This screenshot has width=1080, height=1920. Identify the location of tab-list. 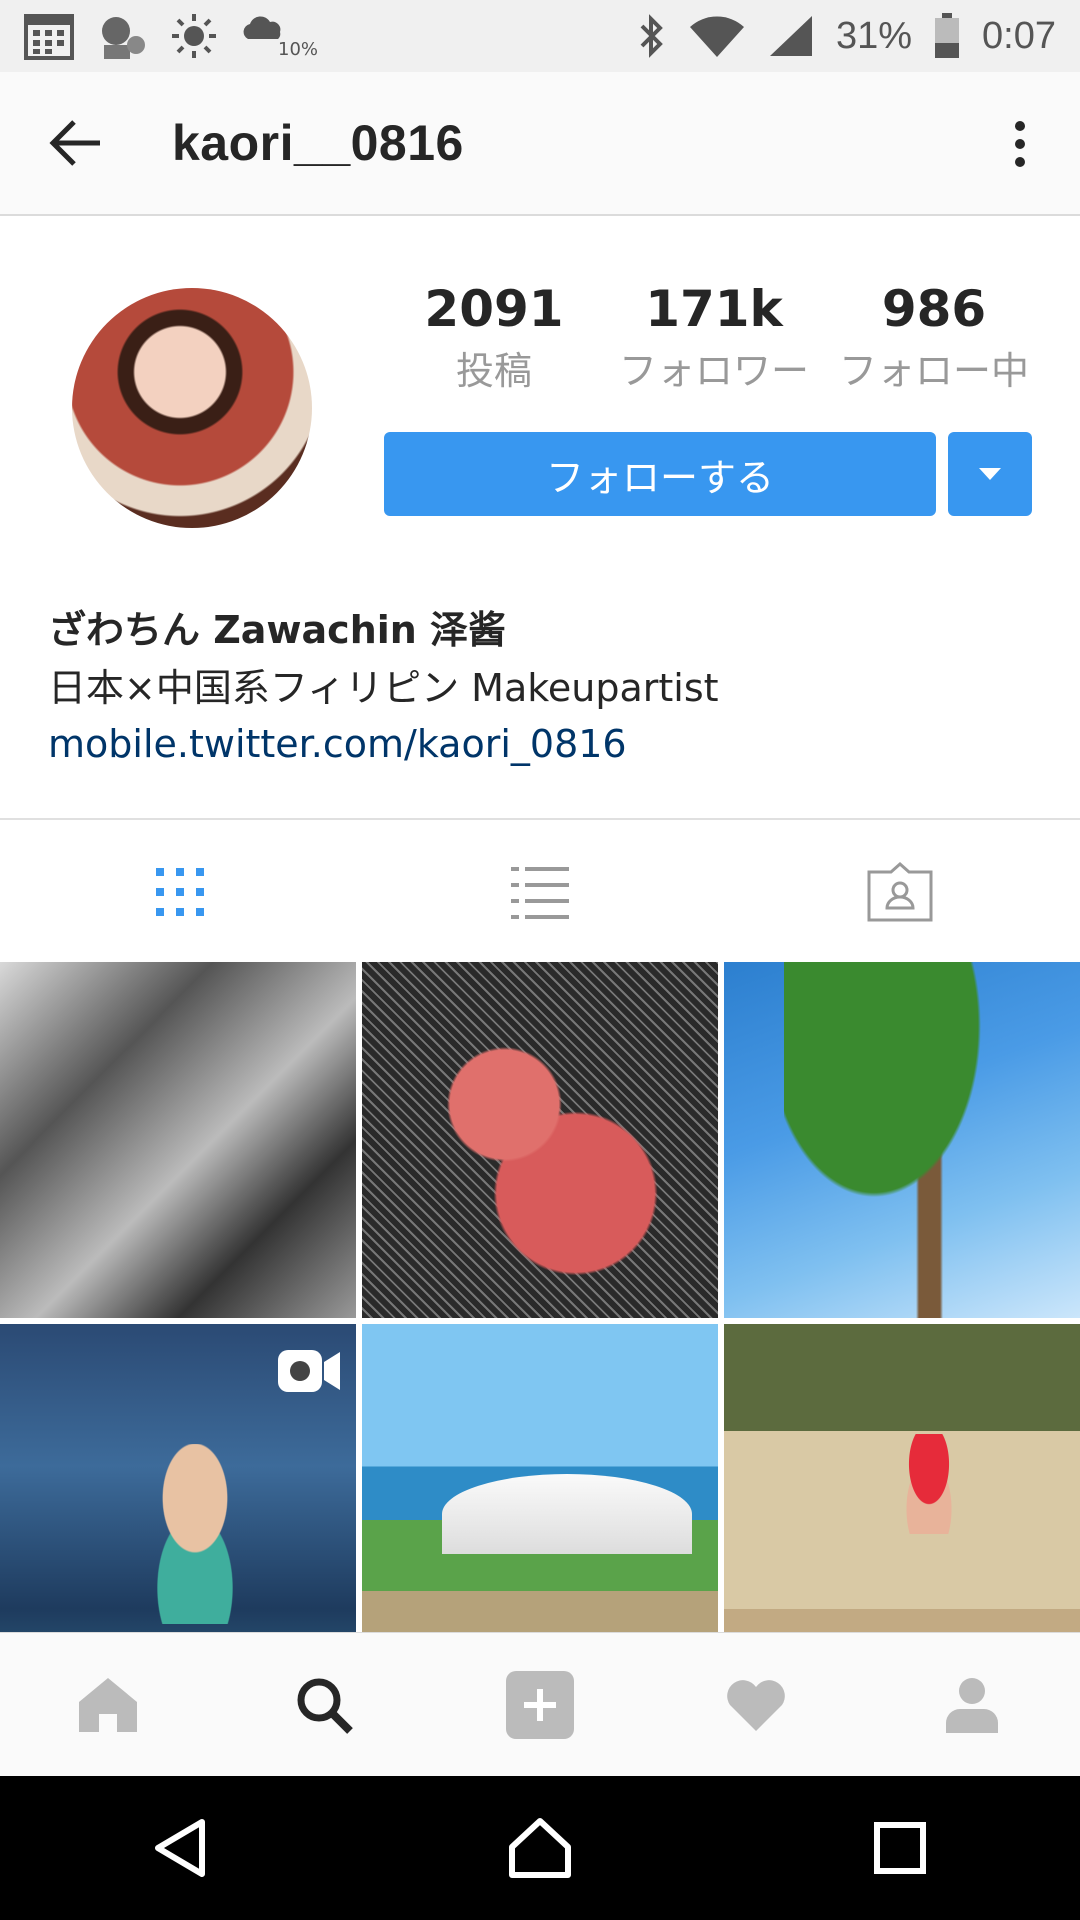
(540, 892).